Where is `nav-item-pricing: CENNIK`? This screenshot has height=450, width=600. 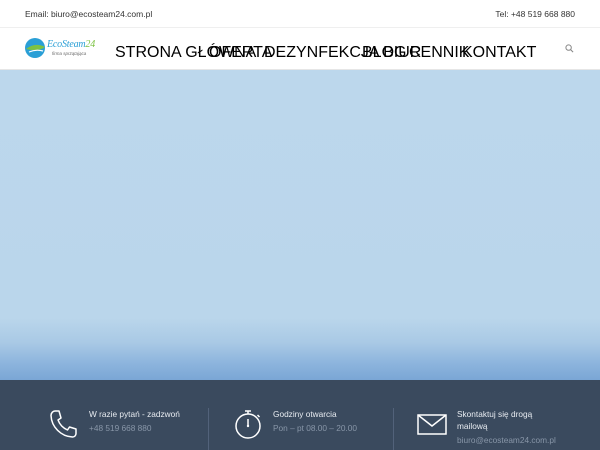 nav-item-pricing: CENNIK is located at coordinates (439, 53).